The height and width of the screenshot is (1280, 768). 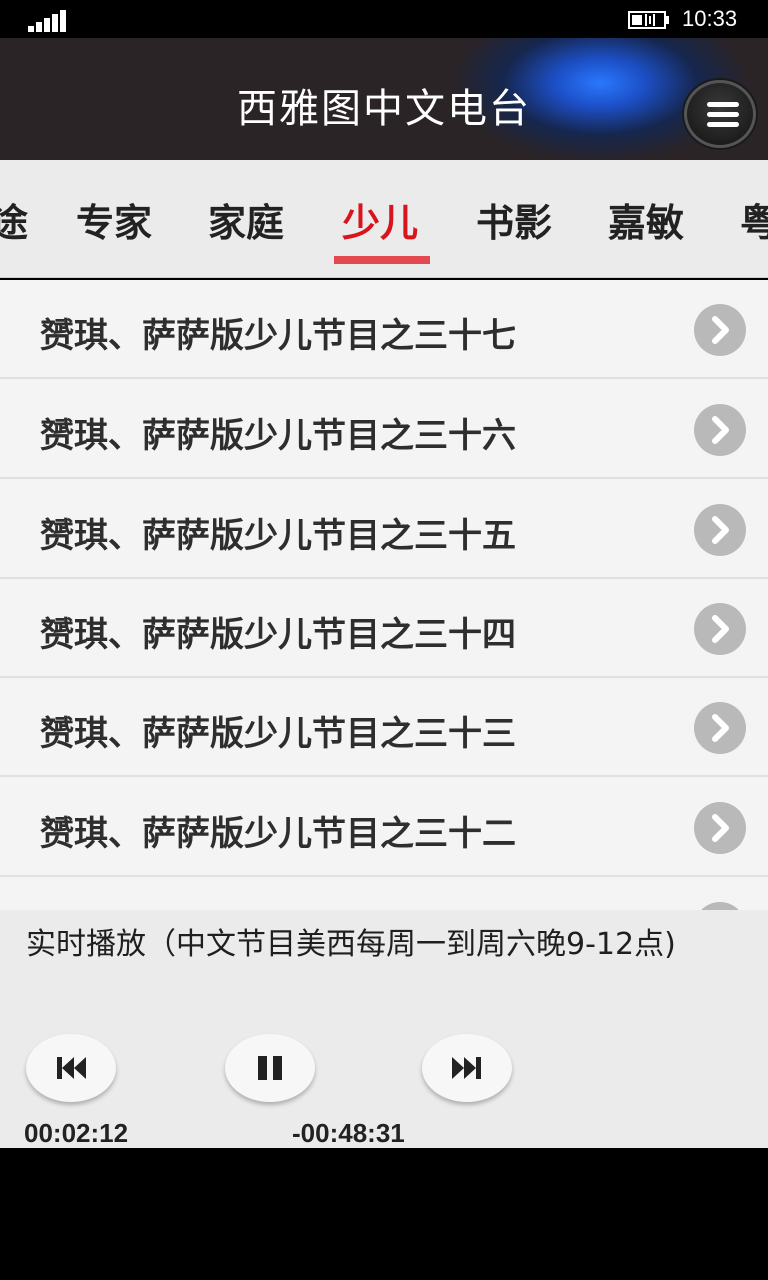 What do you see at coordinates (246, 219) in the screenshot?
I see `tab-family: 家庭` at bounding box center [246, 219].